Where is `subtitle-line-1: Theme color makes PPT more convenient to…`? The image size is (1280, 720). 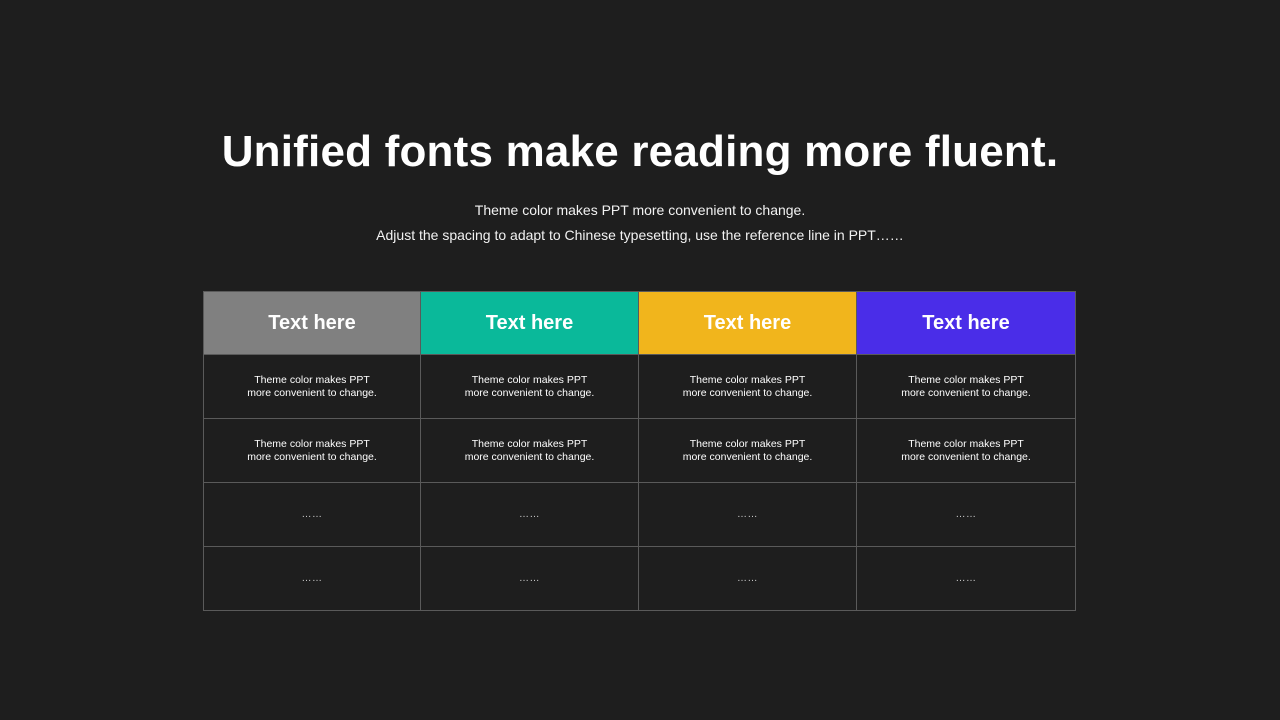
subtitle-line-1: Theme color makes PPT more convenient to… is located at coordinates (640, 210).